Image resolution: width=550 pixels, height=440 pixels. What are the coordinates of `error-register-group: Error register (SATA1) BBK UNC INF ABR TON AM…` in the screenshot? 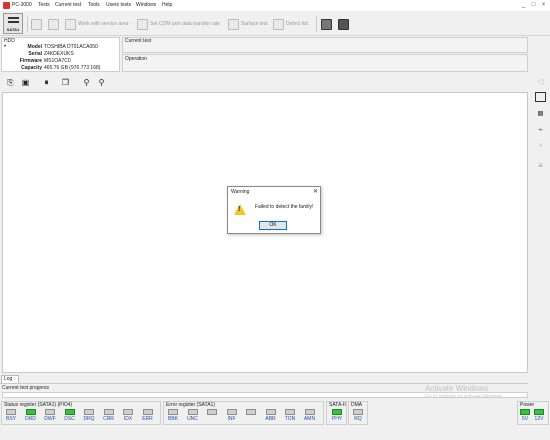 It's located at (243, 413).